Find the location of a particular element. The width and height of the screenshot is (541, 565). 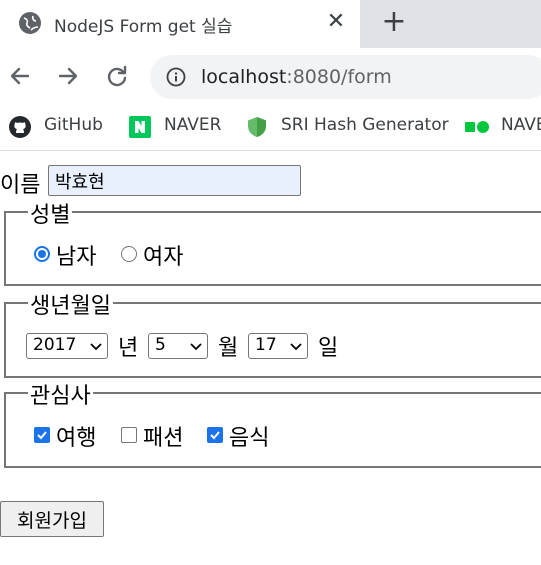

arrow-right-icon is located at coordinates (68, 76).